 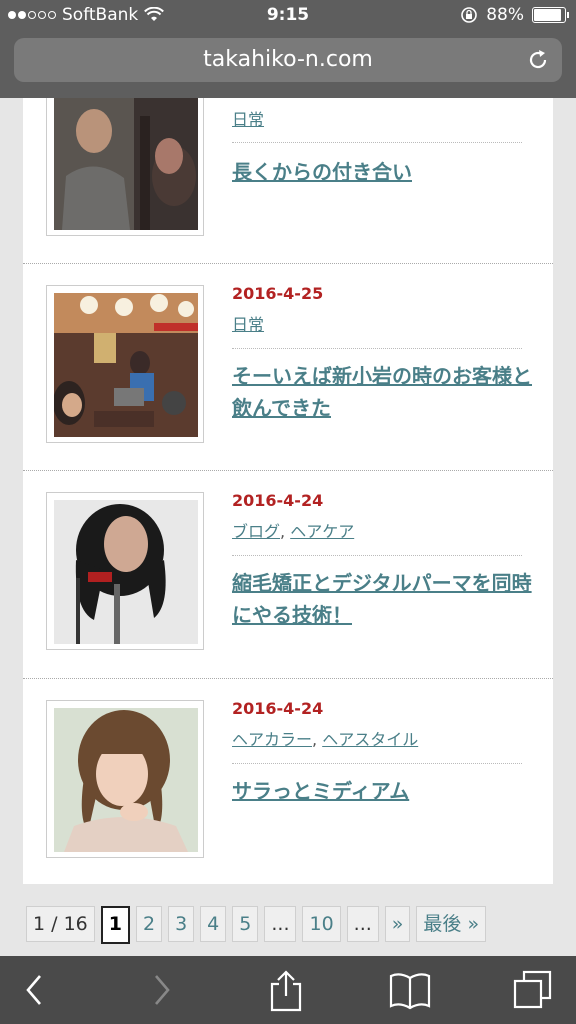 I want to click on battery-percent: 88%, so click(x=505, y=15).